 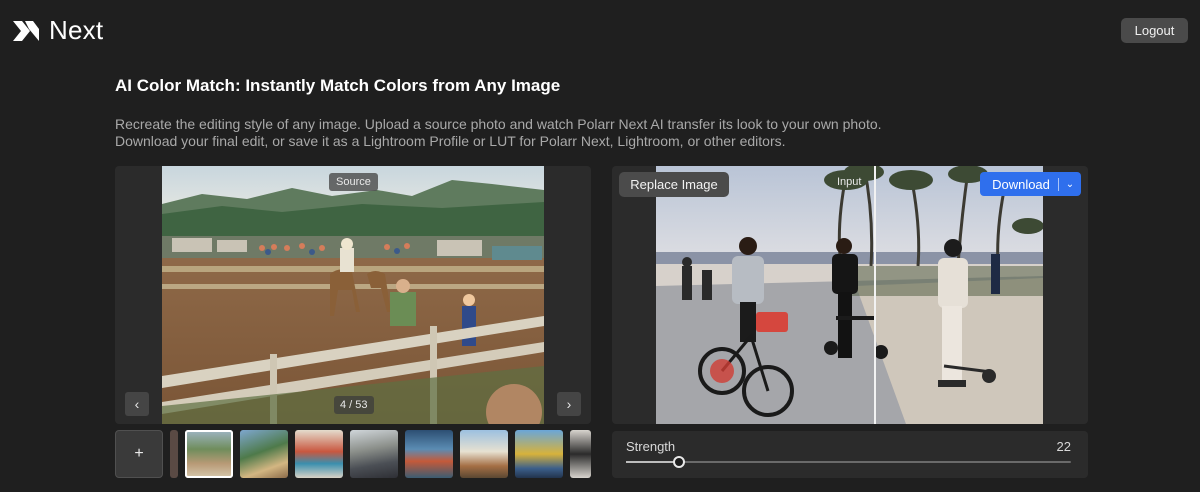 I want to click on replace-image-button: Replace Image, so click(x=674, y=184).